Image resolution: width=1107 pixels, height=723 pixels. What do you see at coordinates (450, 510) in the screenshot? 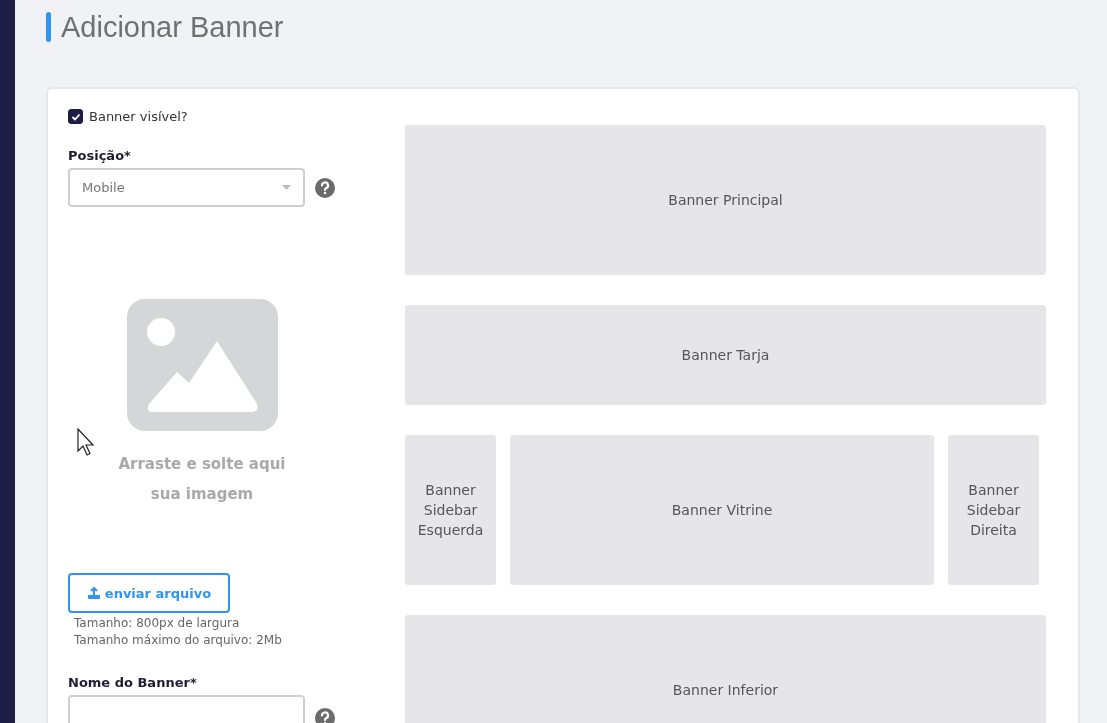
I see `banner-slot: Banner Sidebar Esquerda` at bounding box center [450, 510].